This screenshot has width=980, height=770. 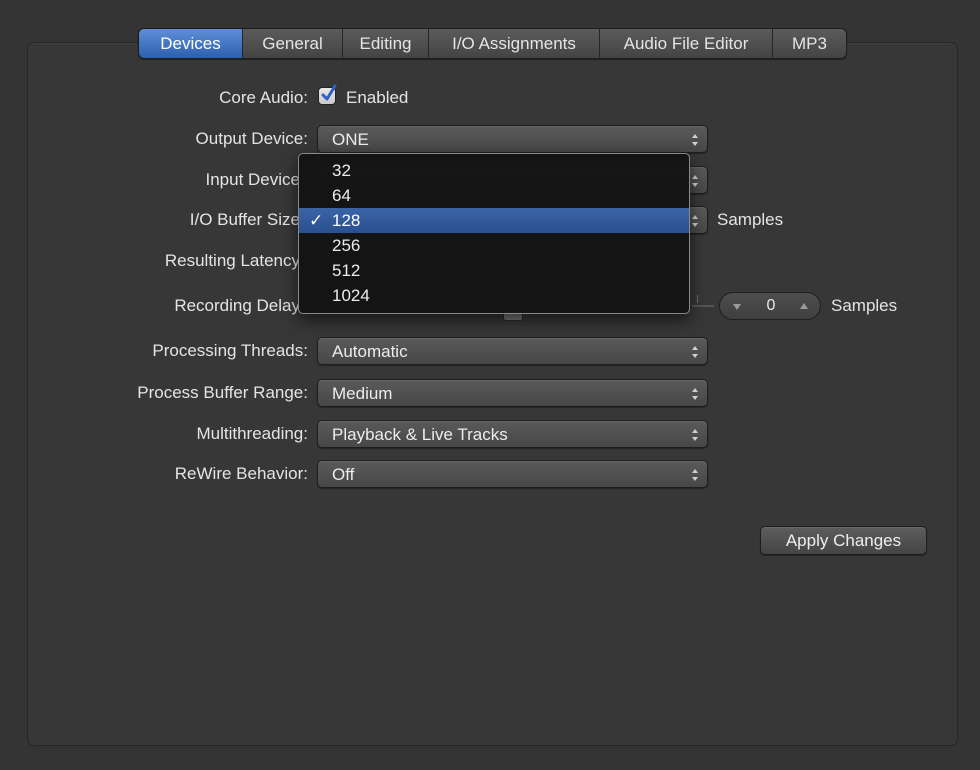 What do you see at coordinates (341, 170) in the screenshot?
I see `menu-item-label: 32` at bounding box center [341, 170].